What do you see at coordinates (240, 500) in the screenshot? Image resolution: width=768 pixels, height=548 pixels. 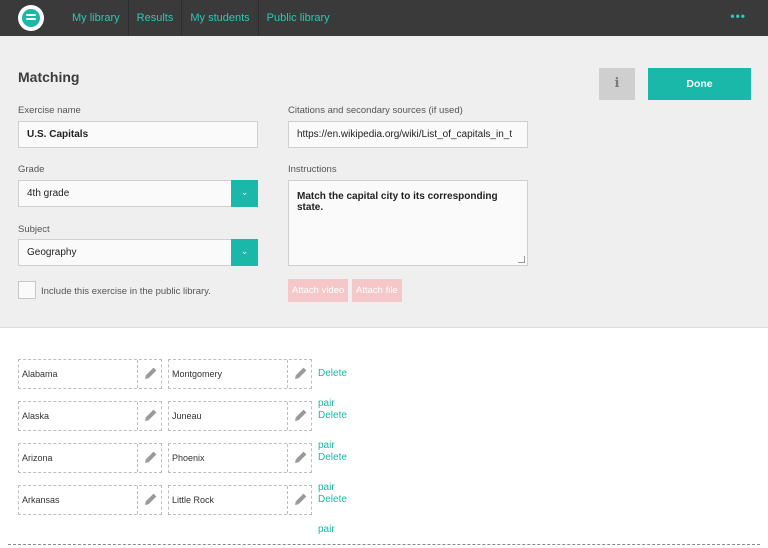 I see `pair-right-cell: Little Rock` at bounding box center [240, 500].